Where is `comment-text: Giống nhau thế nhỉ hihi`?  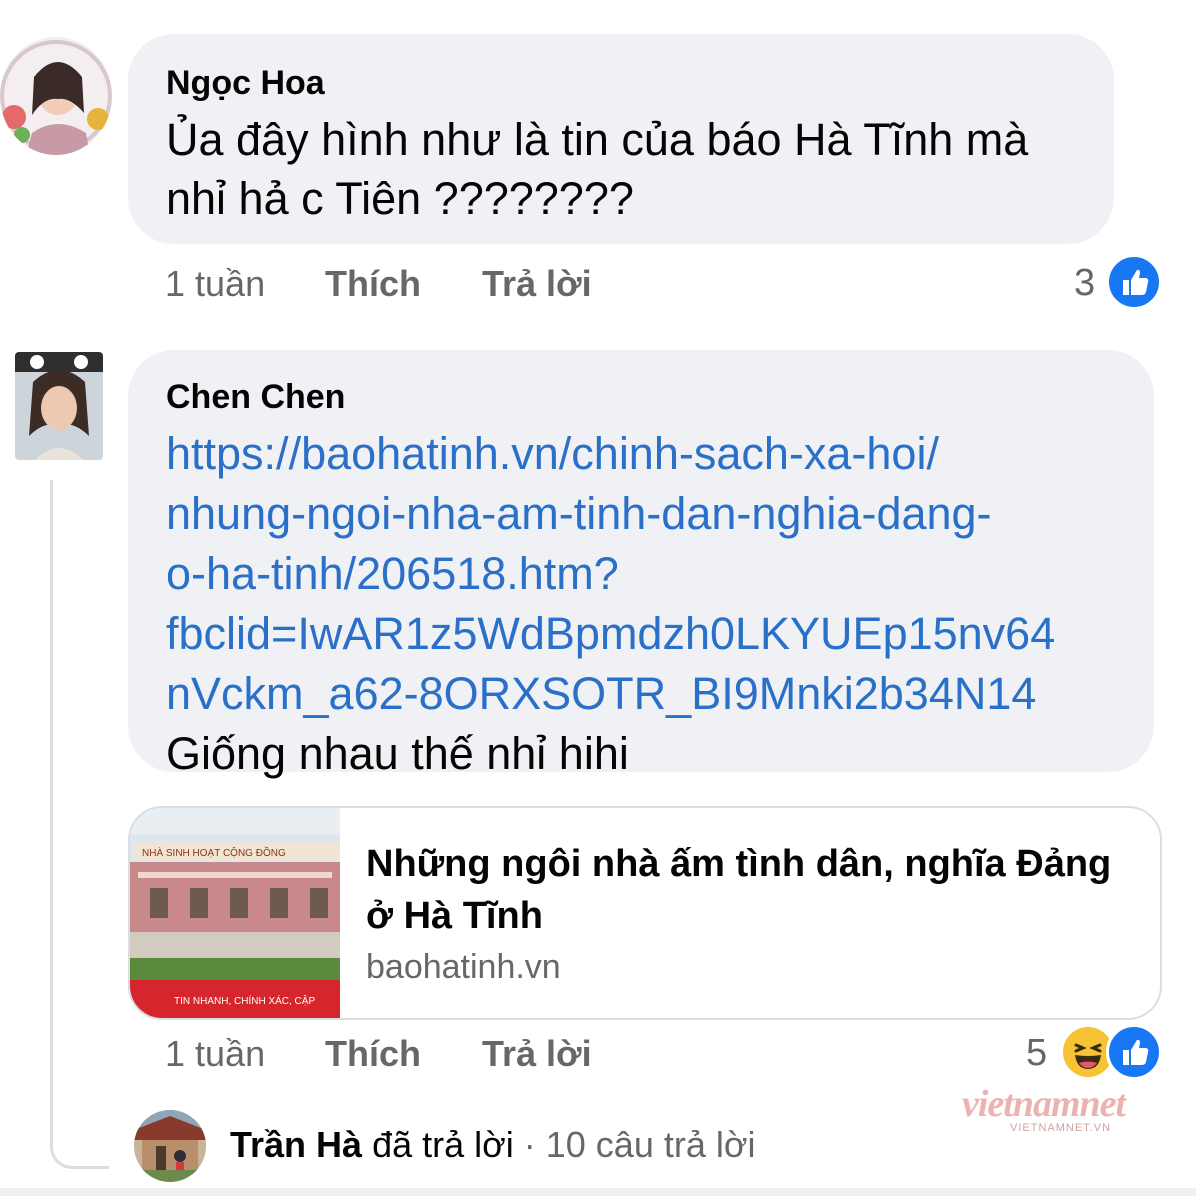 comment-text: Giống nhau thế nhỉ hihi is located at coordinates (397, 753).